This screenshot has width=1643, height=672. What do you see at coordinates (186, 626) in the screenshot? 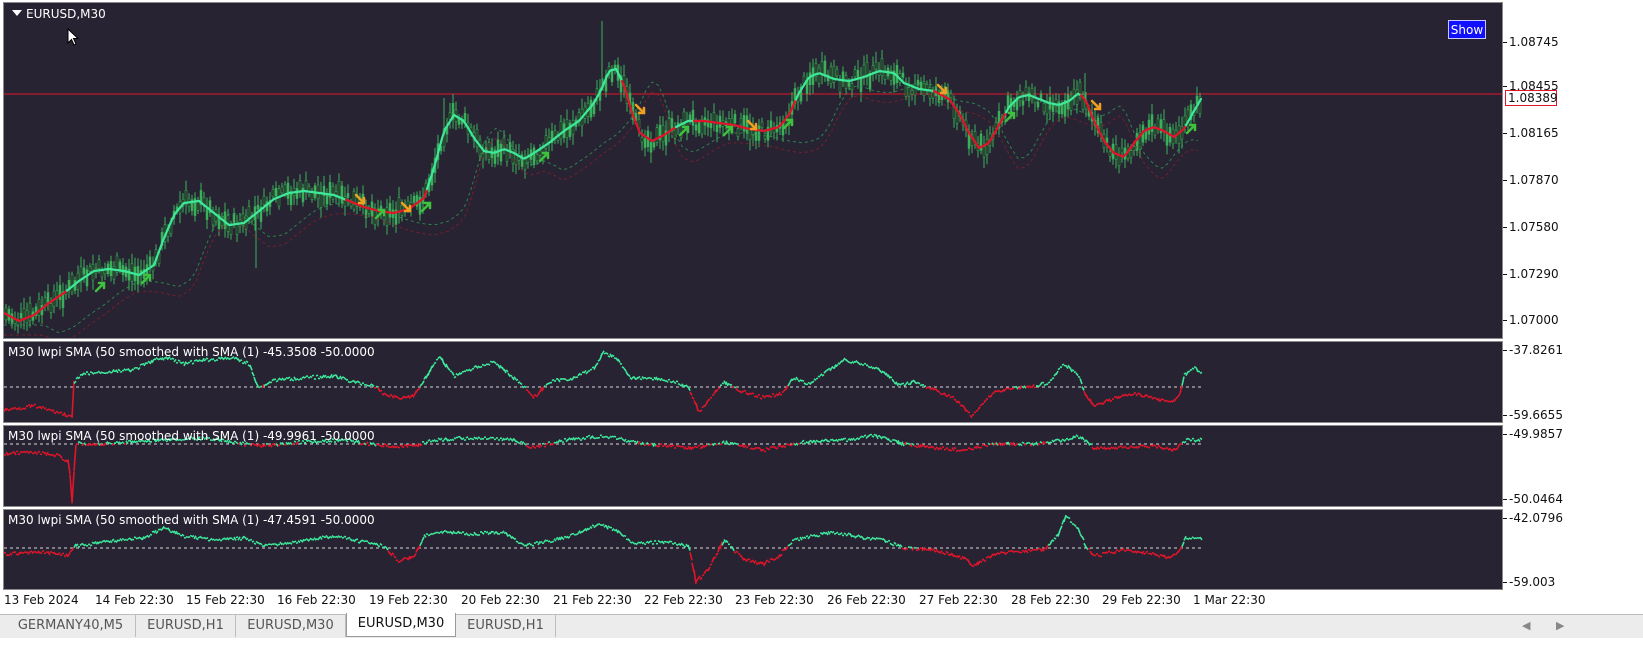
I see `tab-eurusd-h1: EURUSD,H1` at bounding box center [186, 626].